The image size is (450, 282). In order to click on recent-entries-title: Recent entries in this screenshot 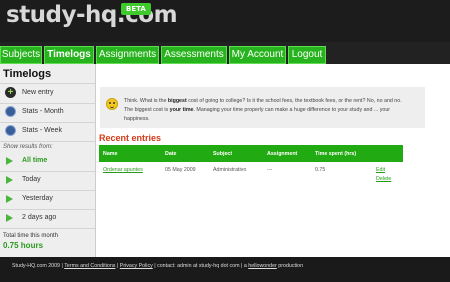, I will do `click(130, 138)`.